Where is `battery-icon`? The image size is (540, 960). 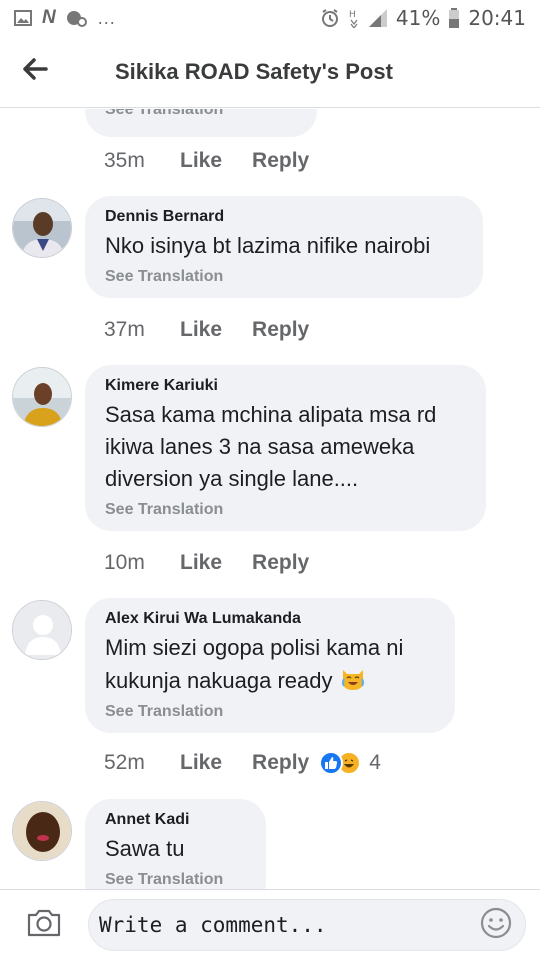 battery-icon is located at coordinates (454, 18).